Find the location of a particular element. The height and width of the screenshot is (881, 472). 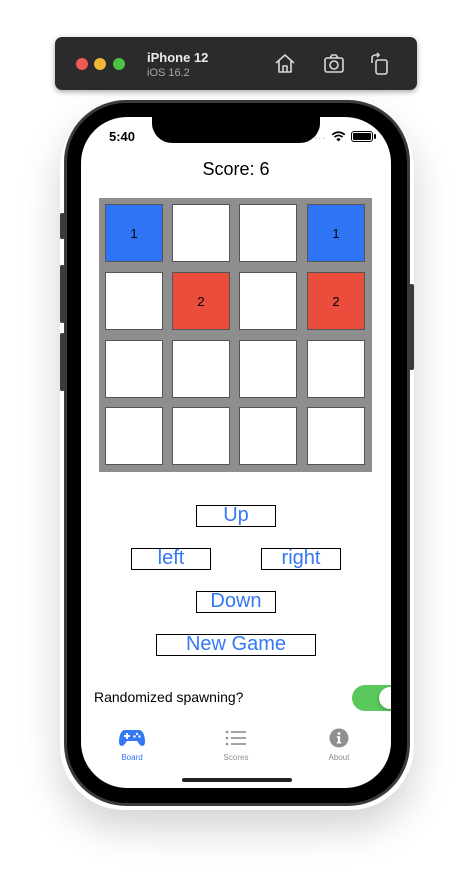

board-cell-r1c3: 2 is located at coordinates (336, 301).